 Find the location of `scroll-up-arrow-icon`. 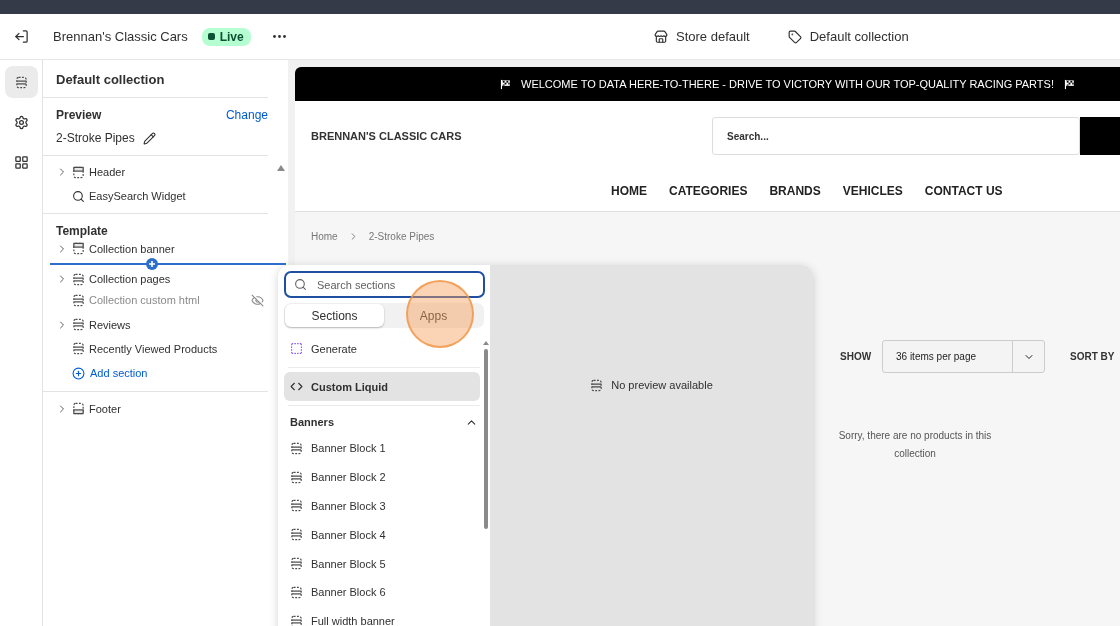

scroll-up-arrow-icon is located at coordinates (486, 343).